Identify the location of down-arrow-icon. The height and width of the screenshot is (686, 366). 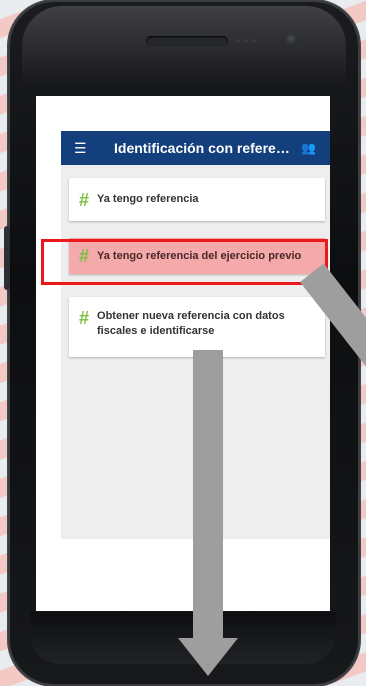
(208, 657).